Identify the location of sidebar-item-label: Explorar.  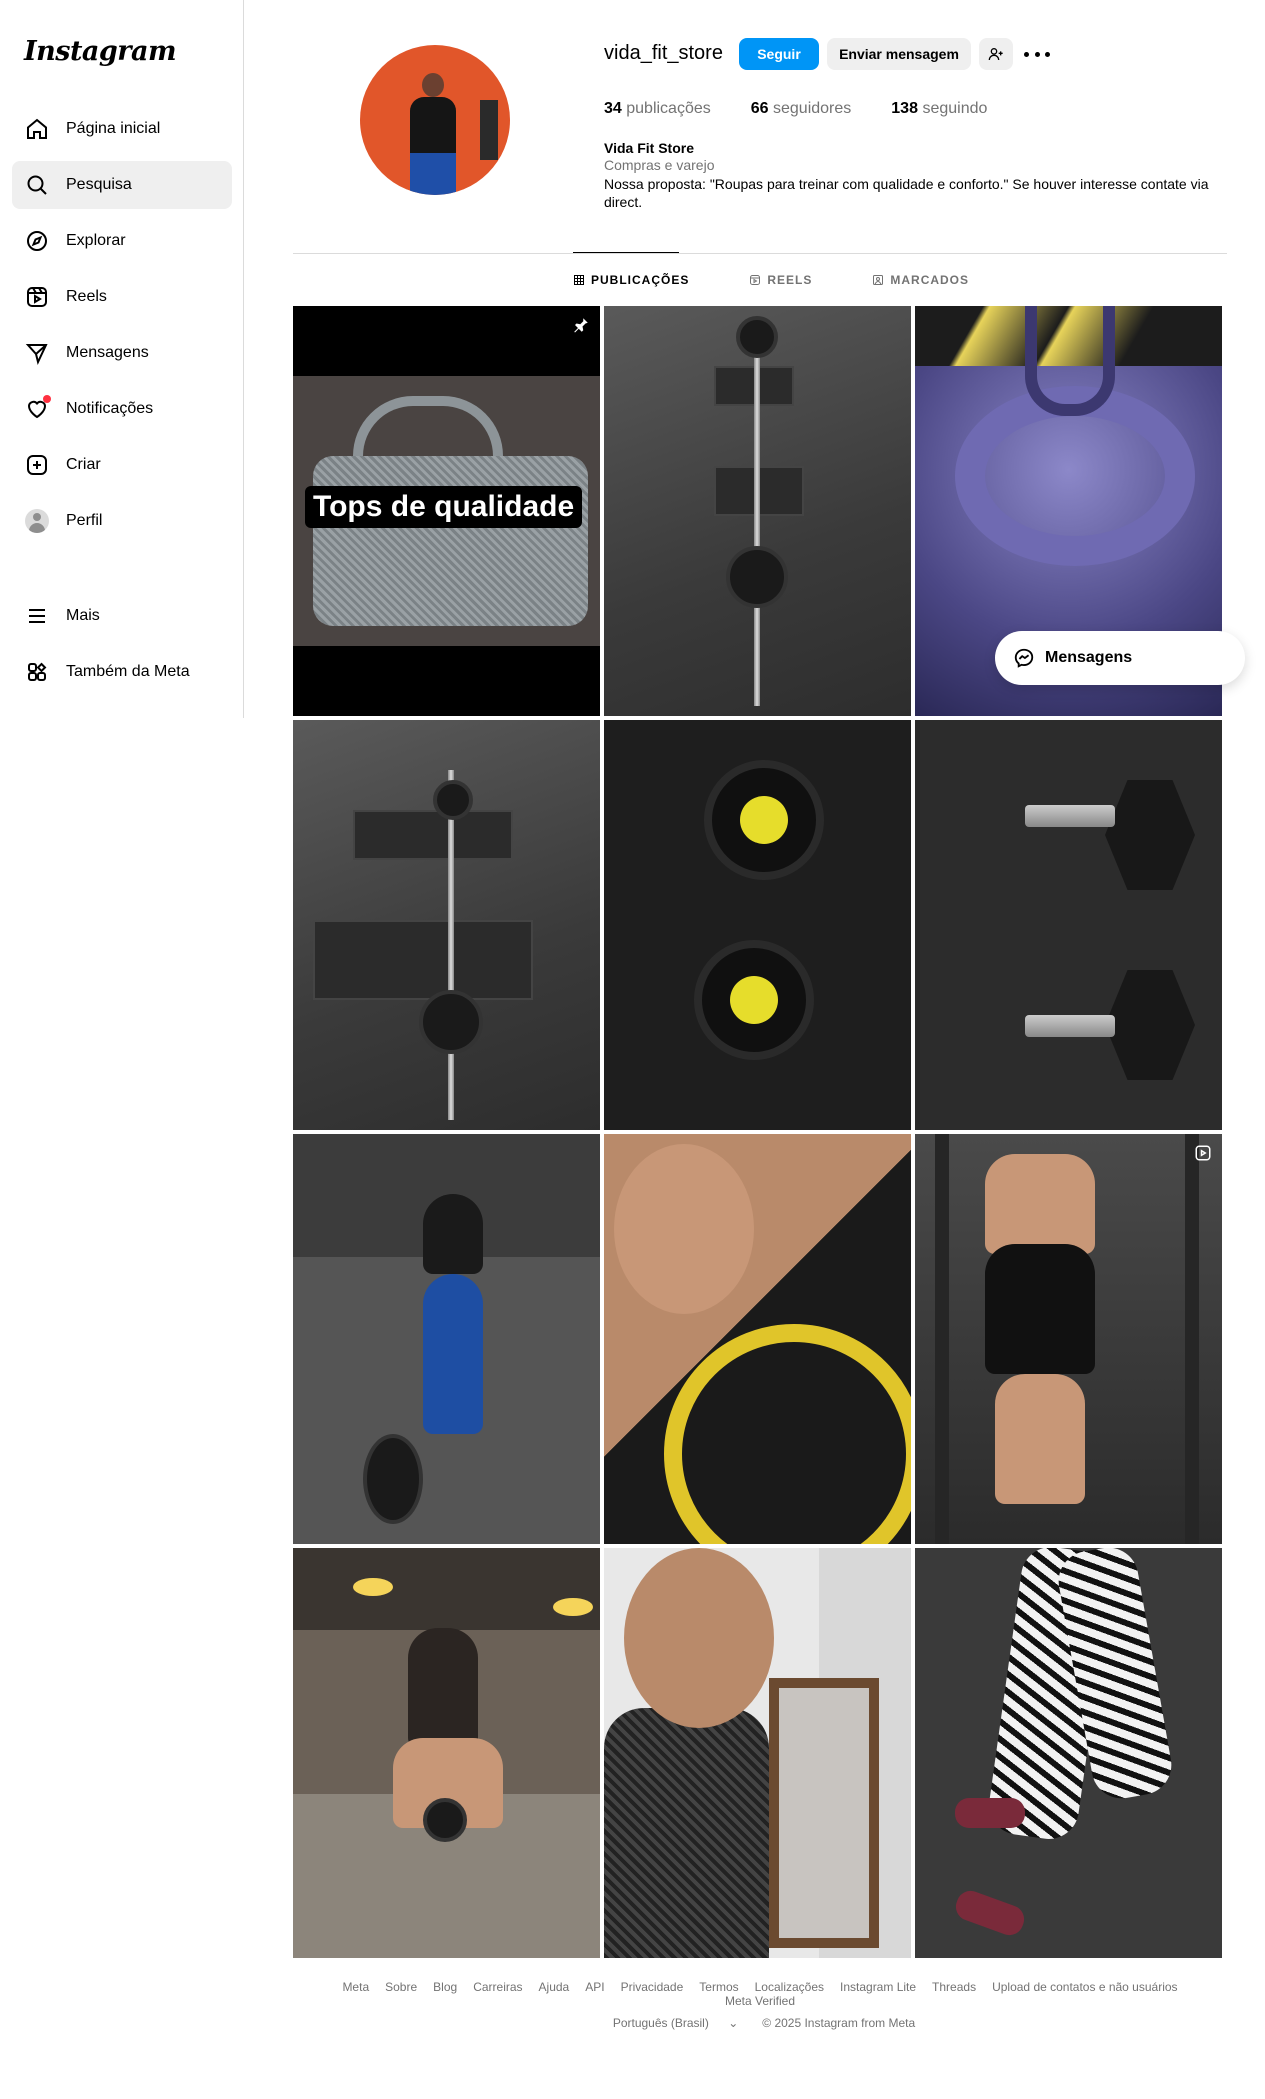
(96, 240).